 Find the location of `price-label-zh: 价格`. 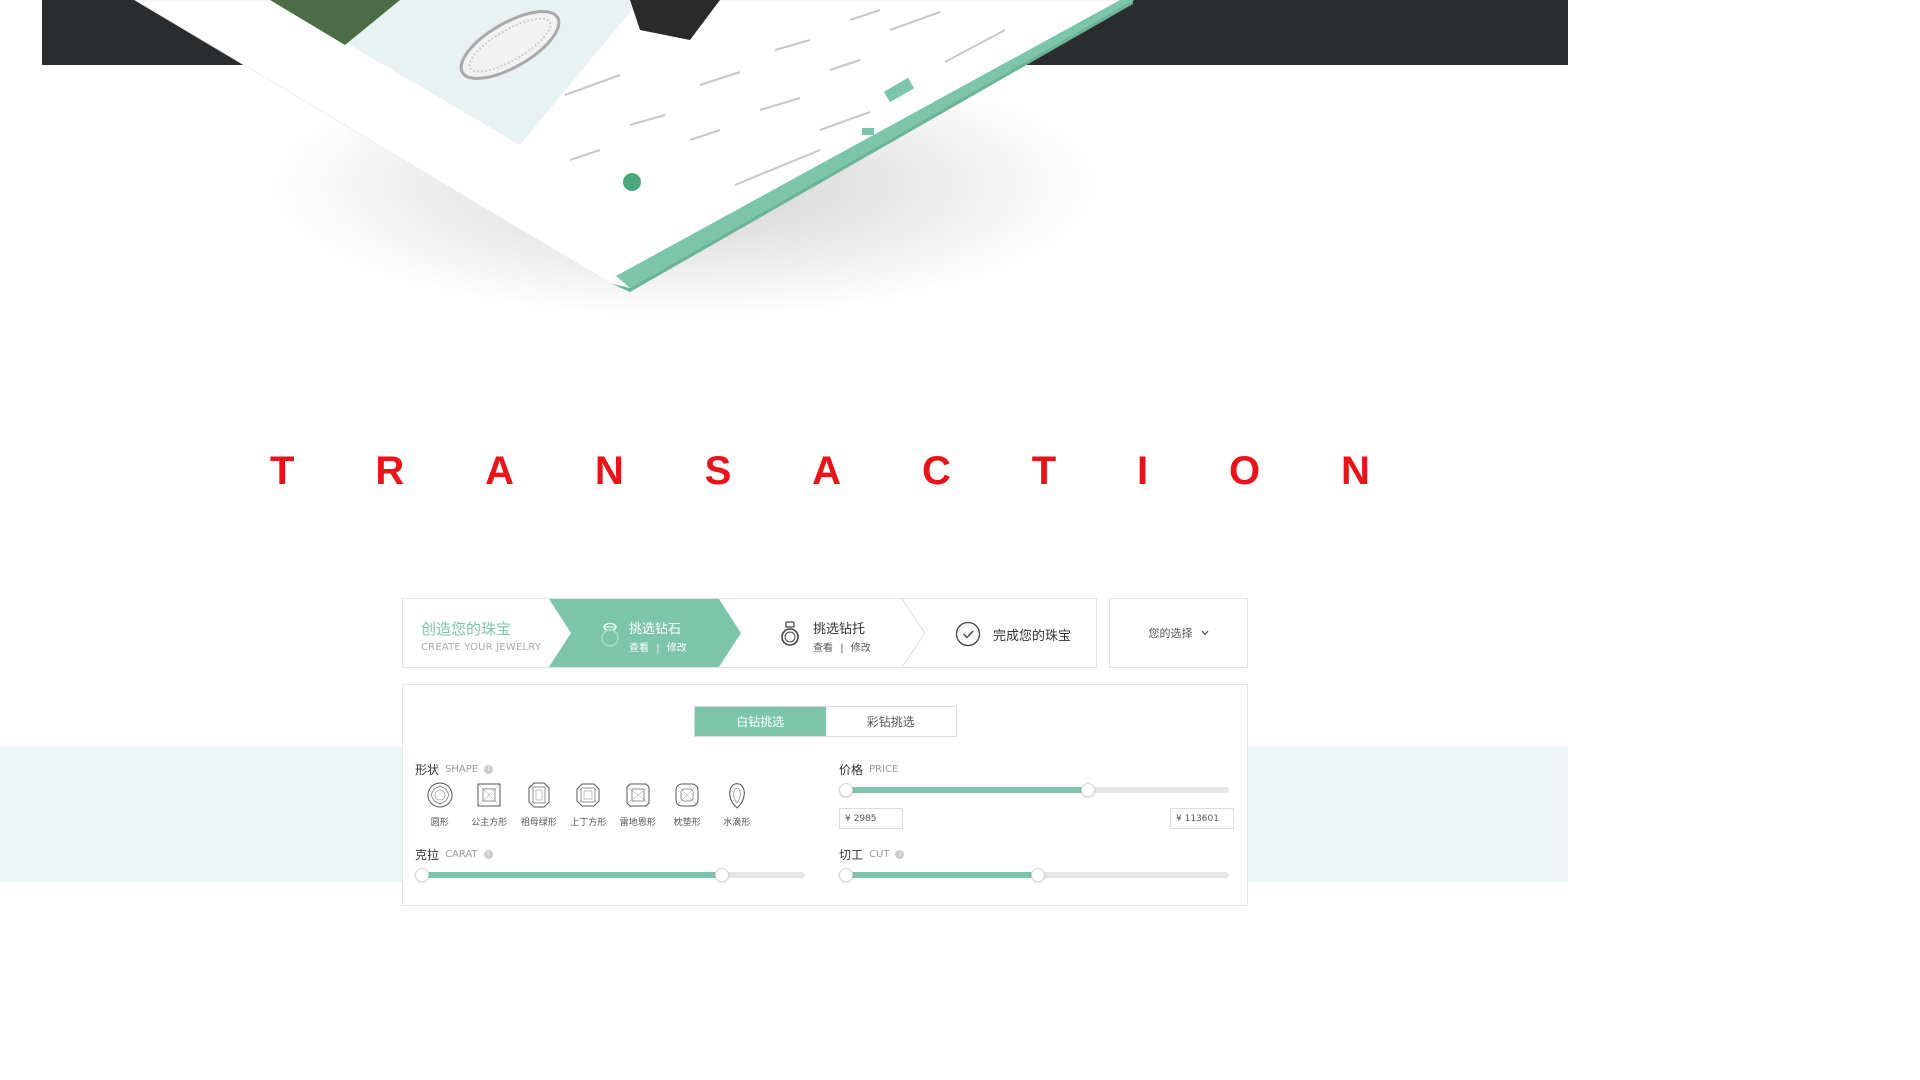

price-label-zh: 价格 is located at coordinates (851, 770).